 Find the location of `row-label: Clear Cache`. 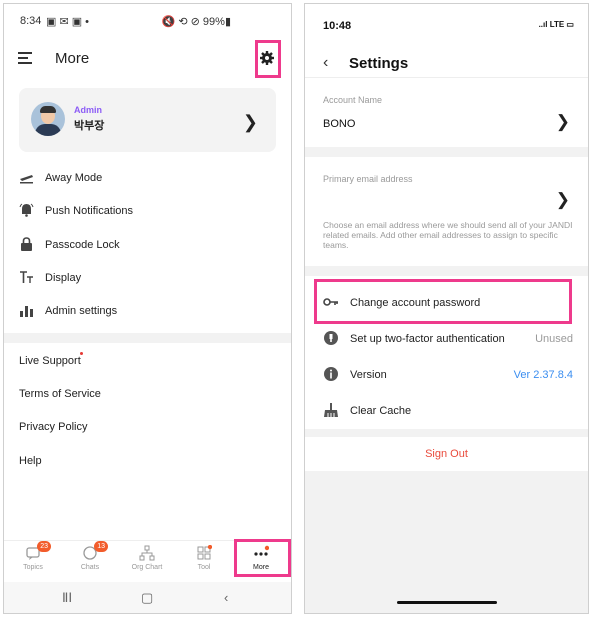

row-label: Clear Cache is located at coordinates (381, 411).